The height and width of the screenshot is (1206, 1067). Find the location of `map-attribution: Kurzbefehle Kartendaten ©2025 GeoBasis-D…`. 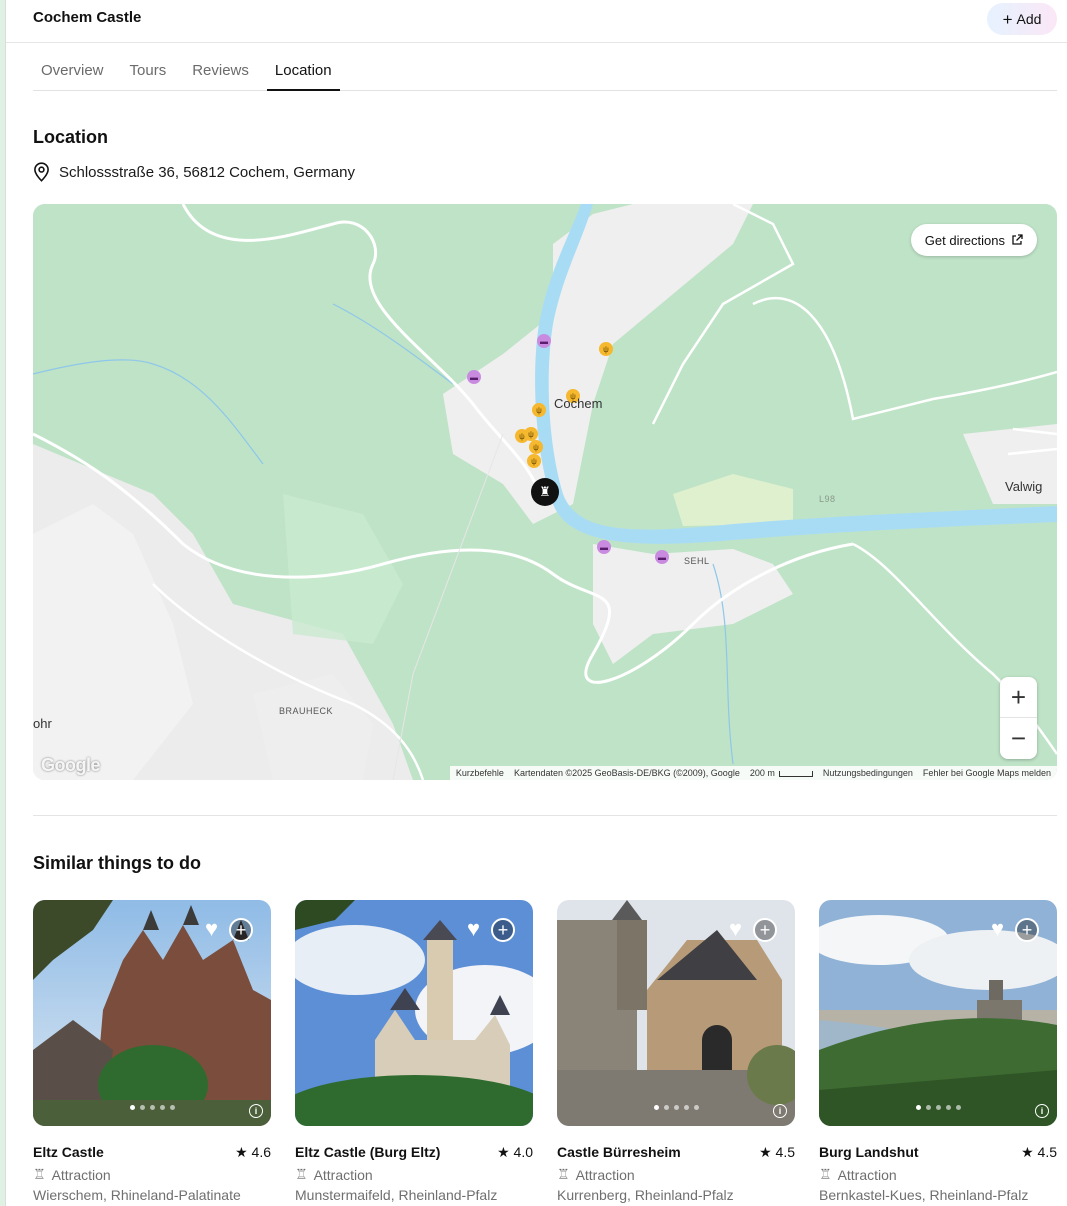

map-attribution: Kurzbefehle Kartendaten ©2025 GeoBasis-D… is located at coordinates (753, 773).